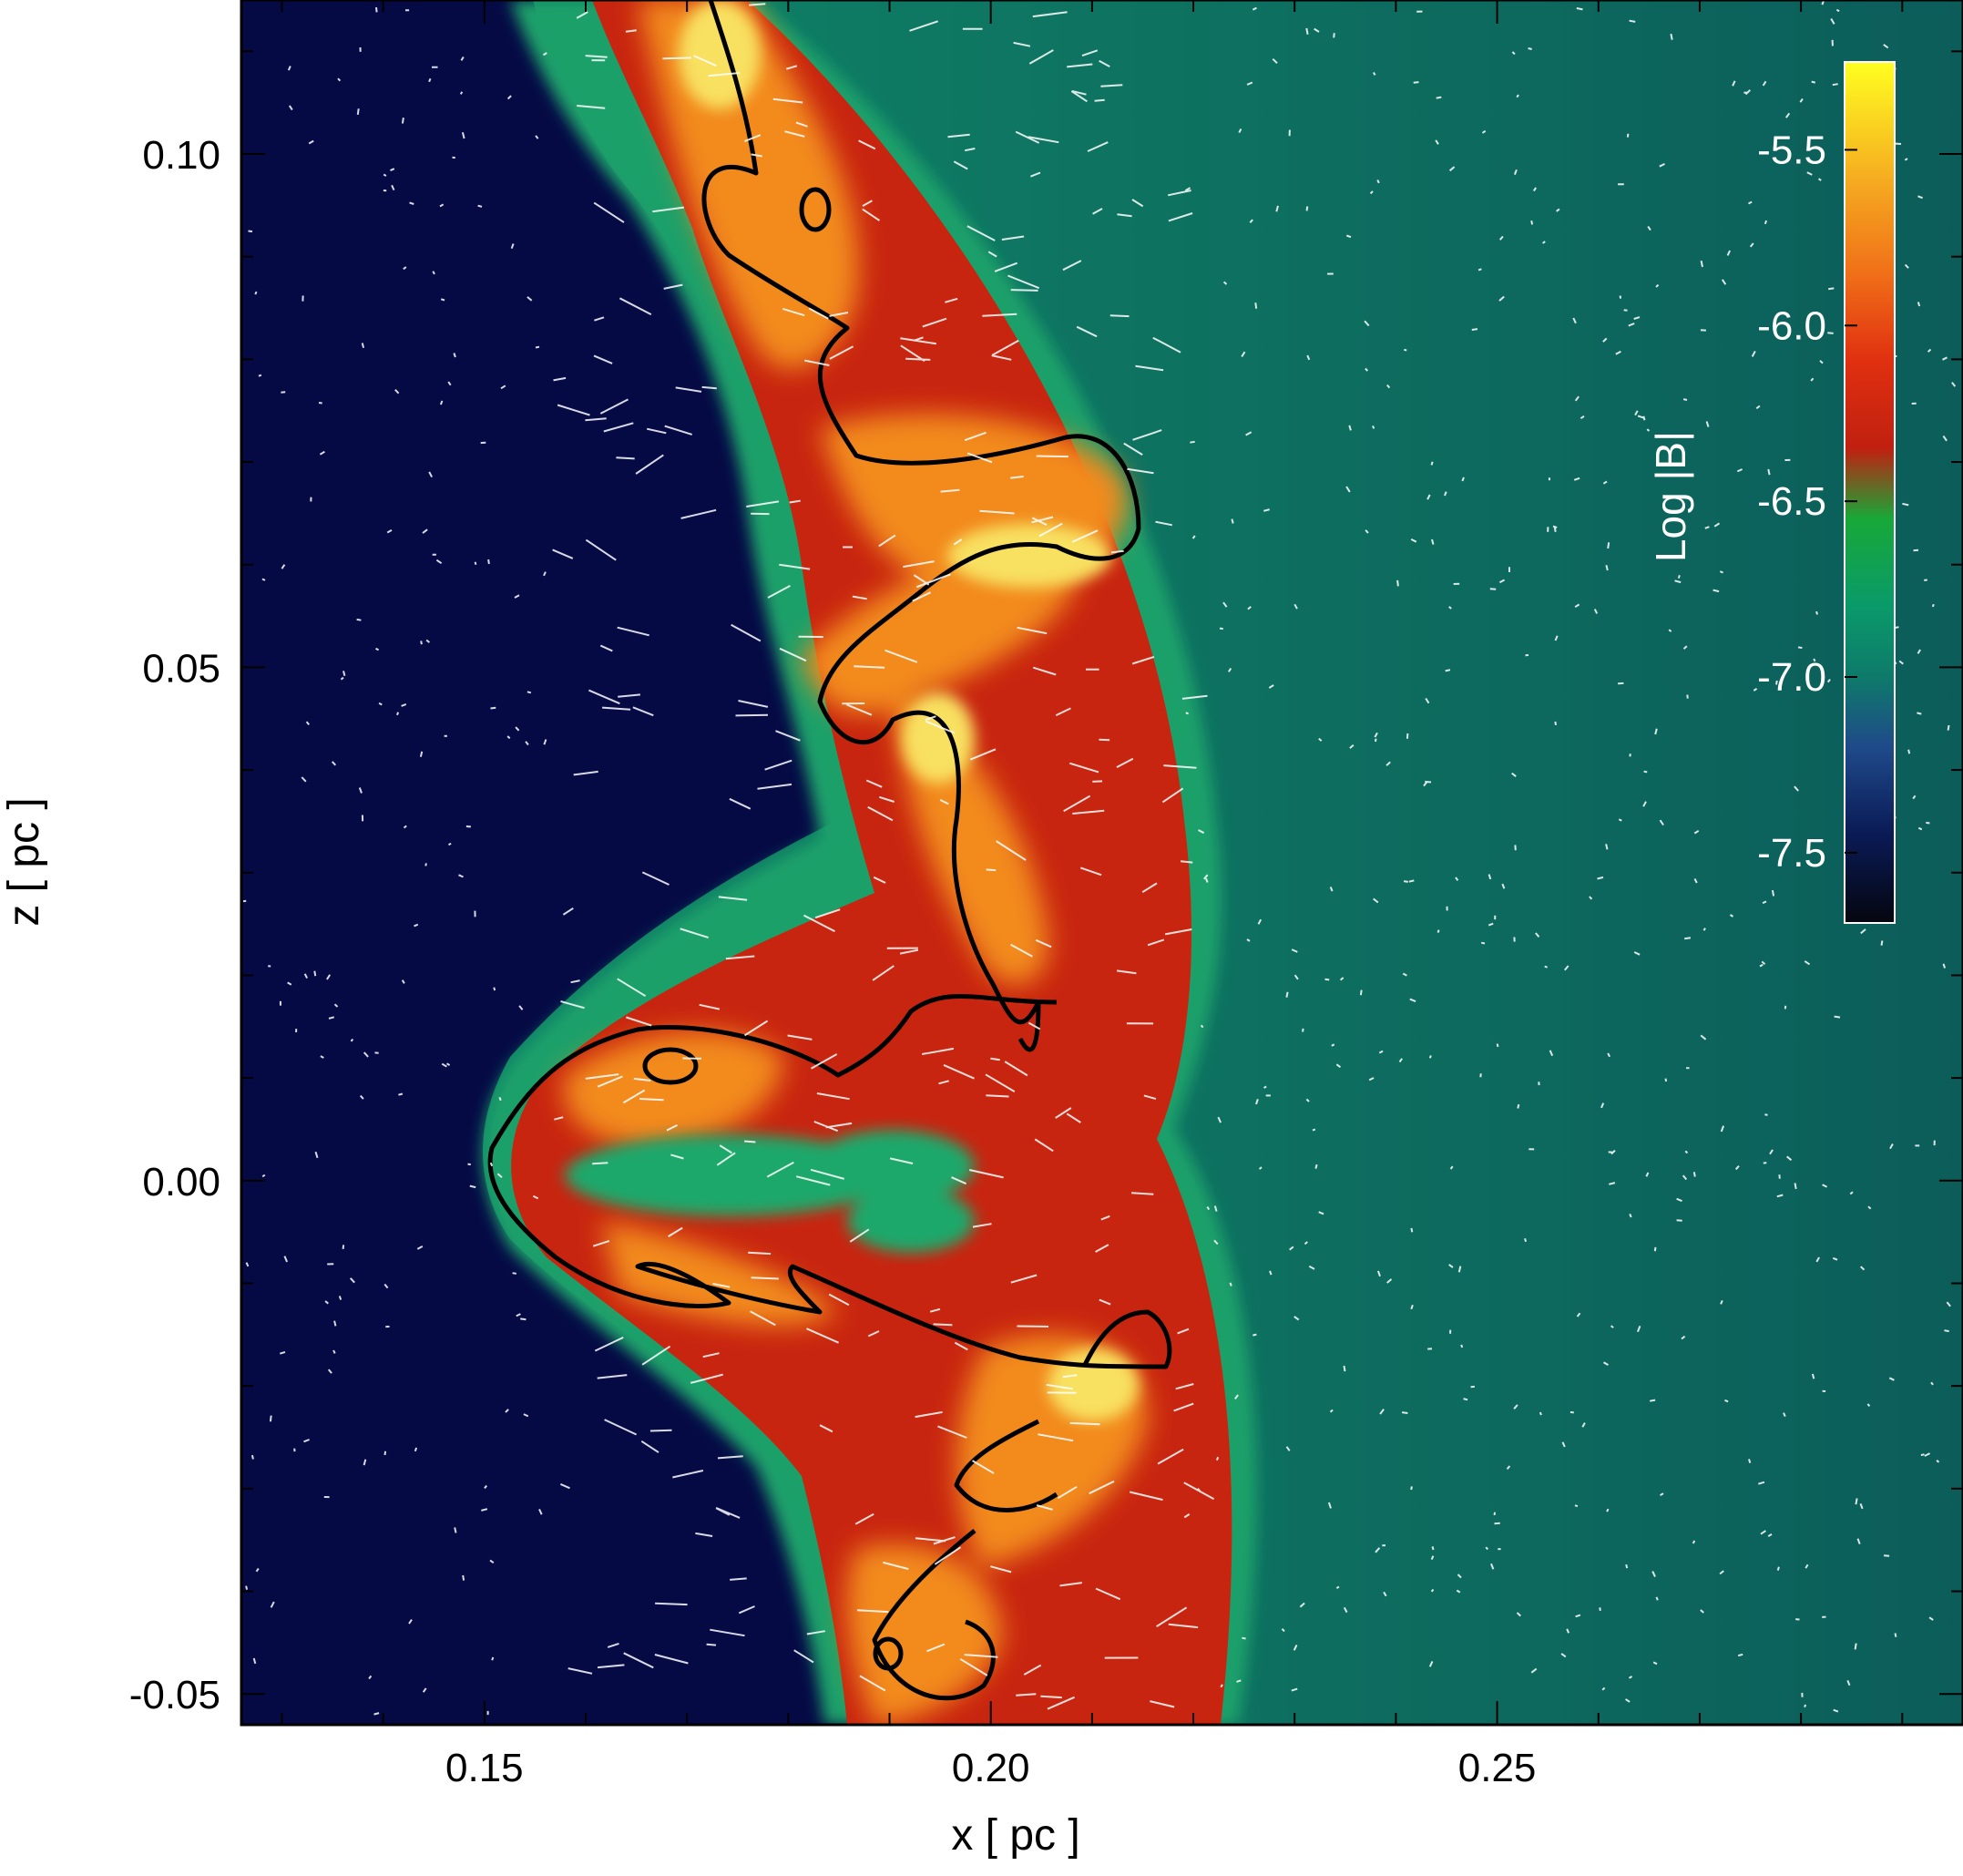 Image resolution: width=1963 pixels, height=1876 pixels. I want to click on colorbar-title: Log |B|, so click(1671, 496).